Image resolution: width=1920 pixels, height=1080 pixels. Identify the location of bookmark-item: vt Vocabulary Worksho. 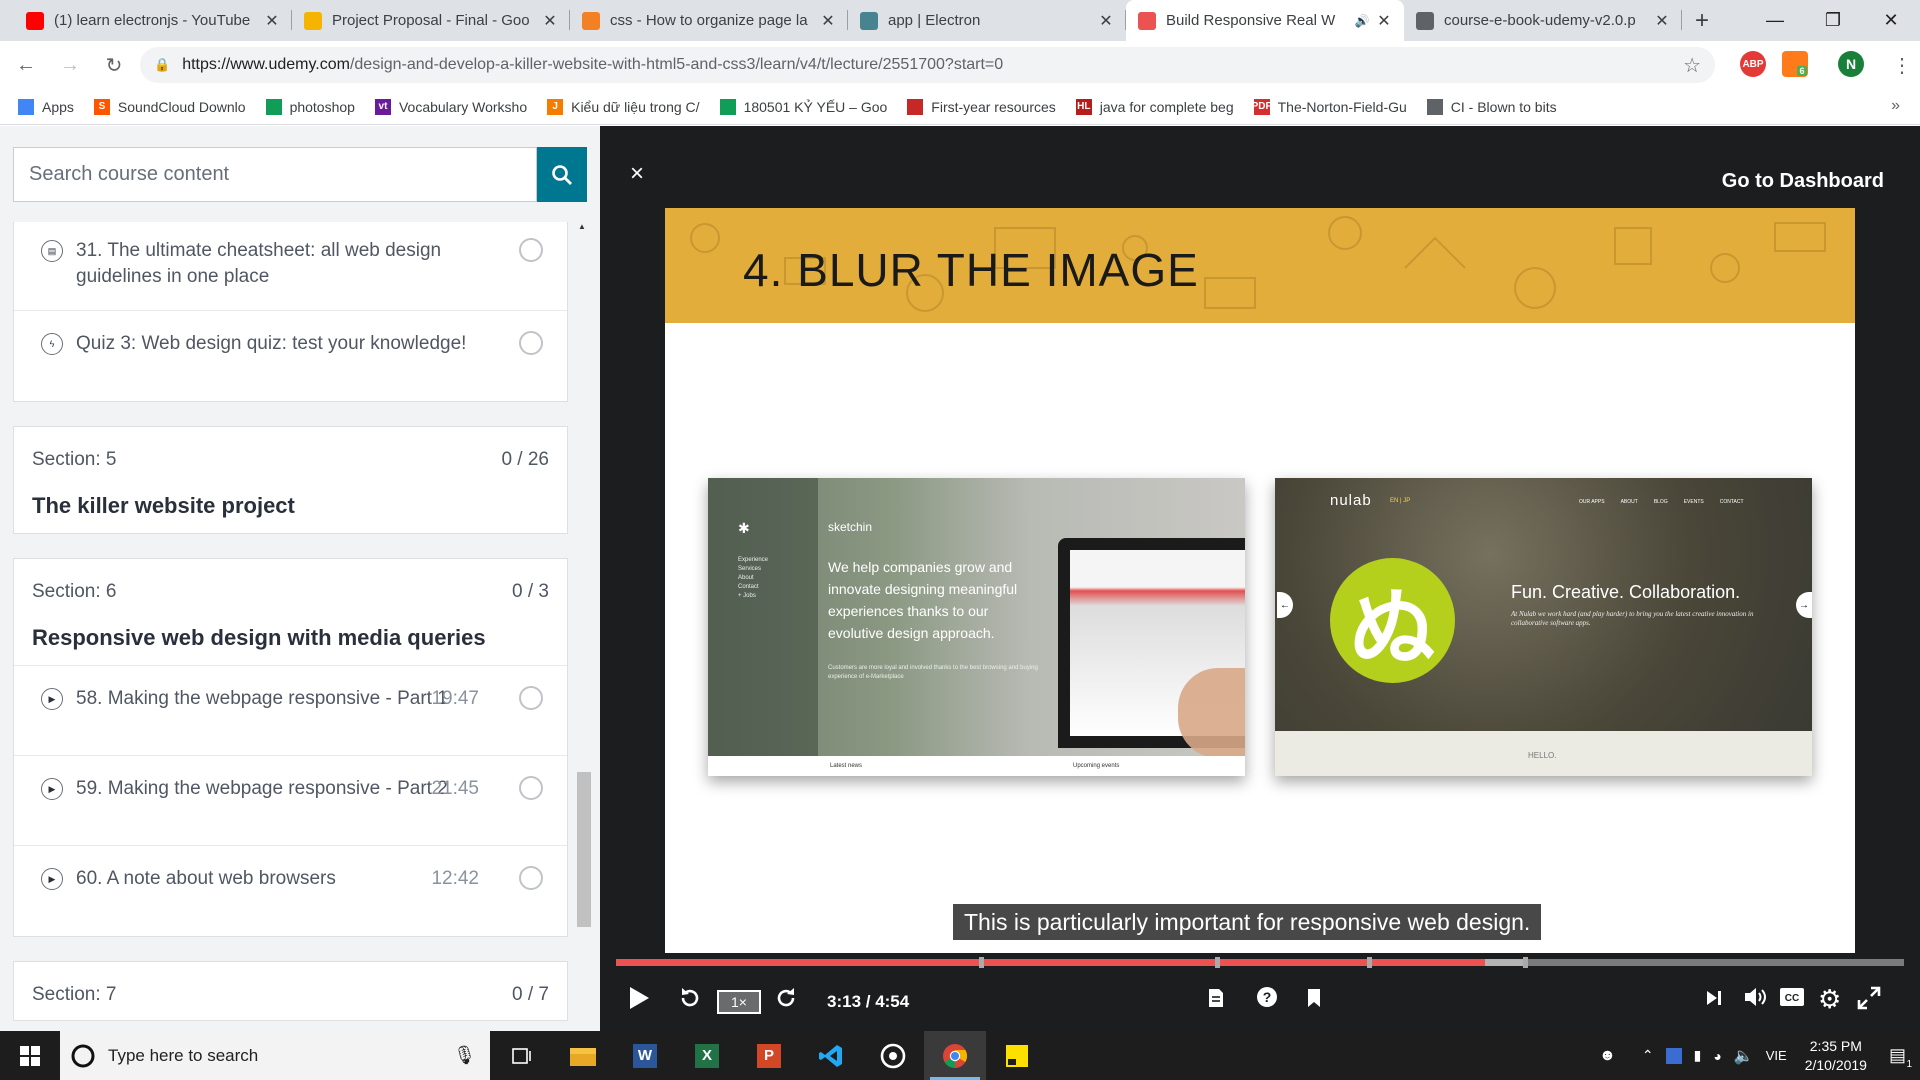
(450, 106).